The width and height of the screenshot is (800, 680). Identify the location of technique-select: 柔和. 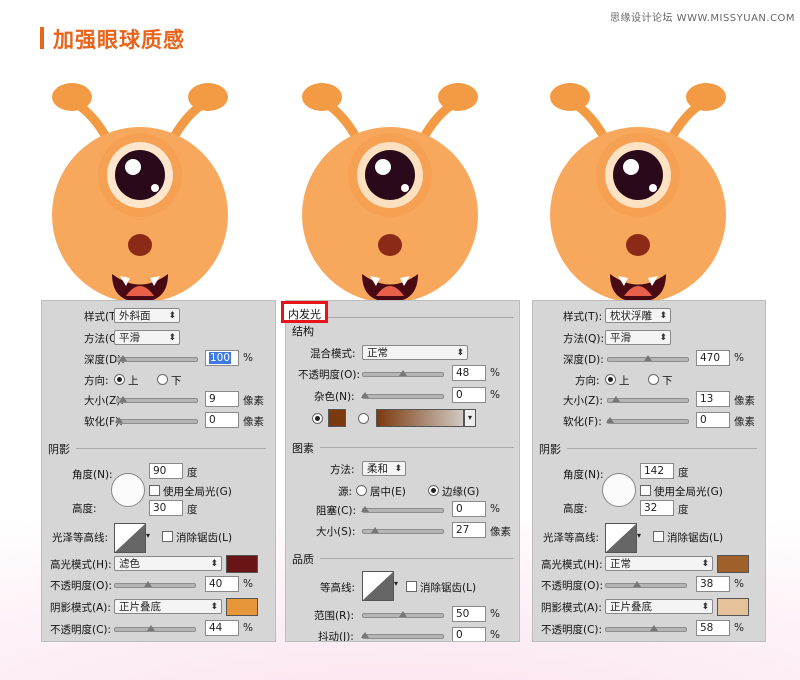
(384, 469).